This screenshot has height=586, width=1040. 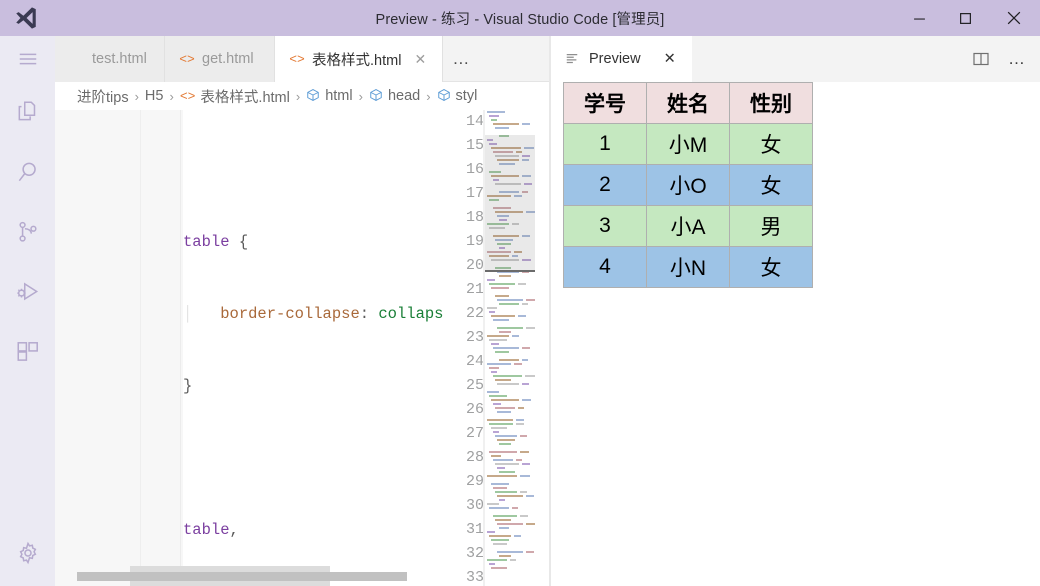 I want to click on code-line-15: table {, so click(x=216, y=242).